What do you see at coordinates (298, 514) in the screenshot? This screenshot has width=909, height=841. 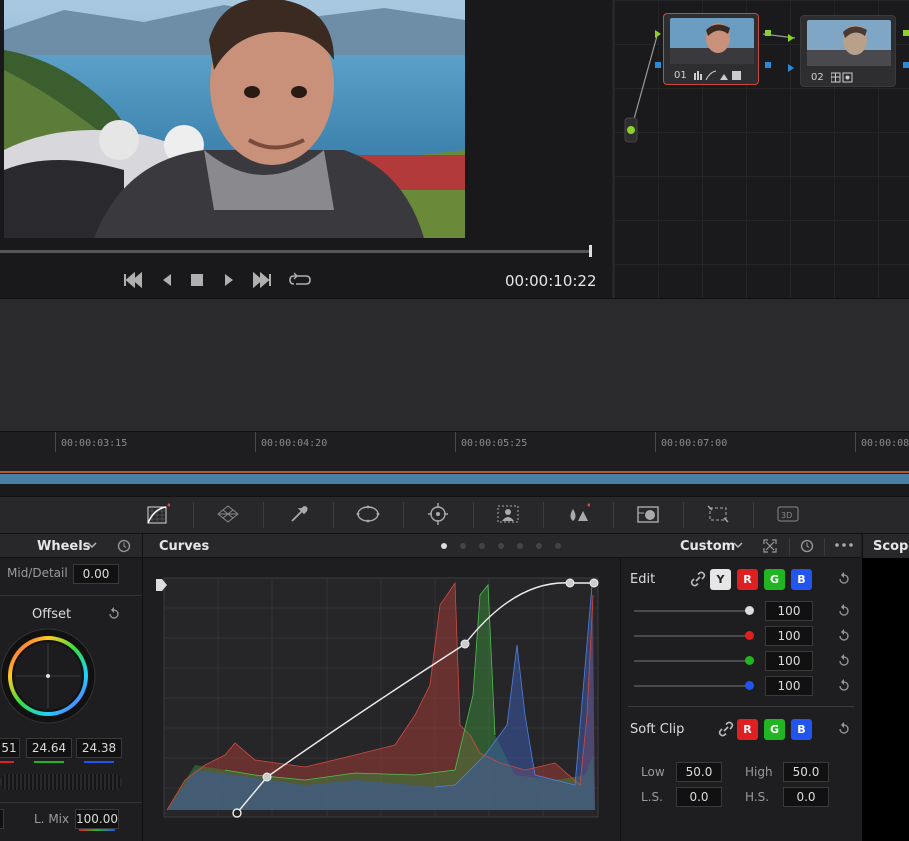 I see `qualifier-eyedropper-icon` at bounding box center [298, 514].